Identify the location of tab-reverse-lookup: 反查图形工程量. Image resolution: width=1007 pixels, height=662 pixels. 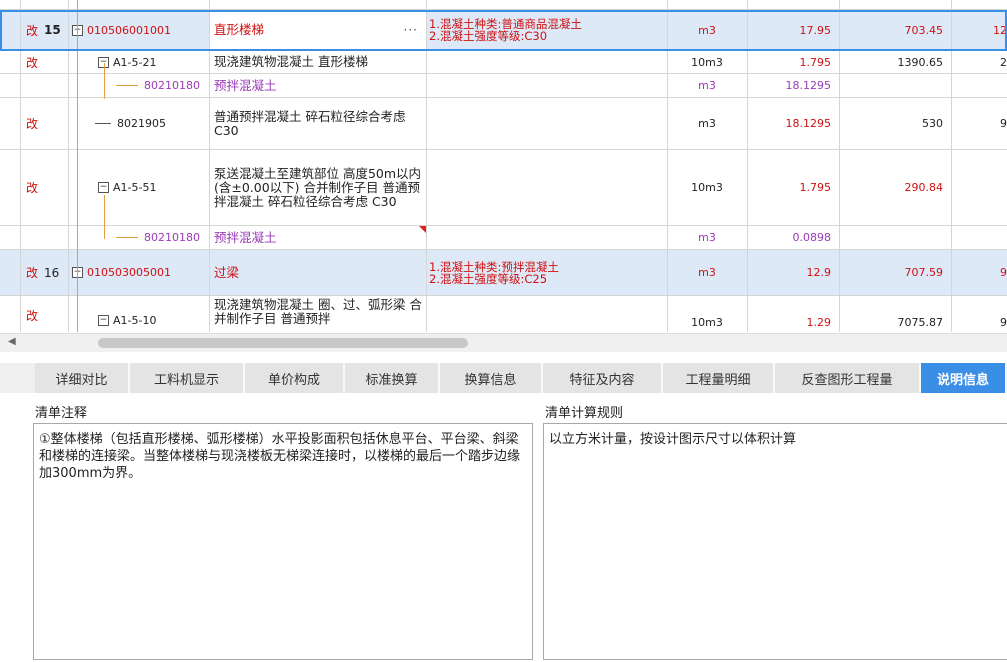
(848, 378).